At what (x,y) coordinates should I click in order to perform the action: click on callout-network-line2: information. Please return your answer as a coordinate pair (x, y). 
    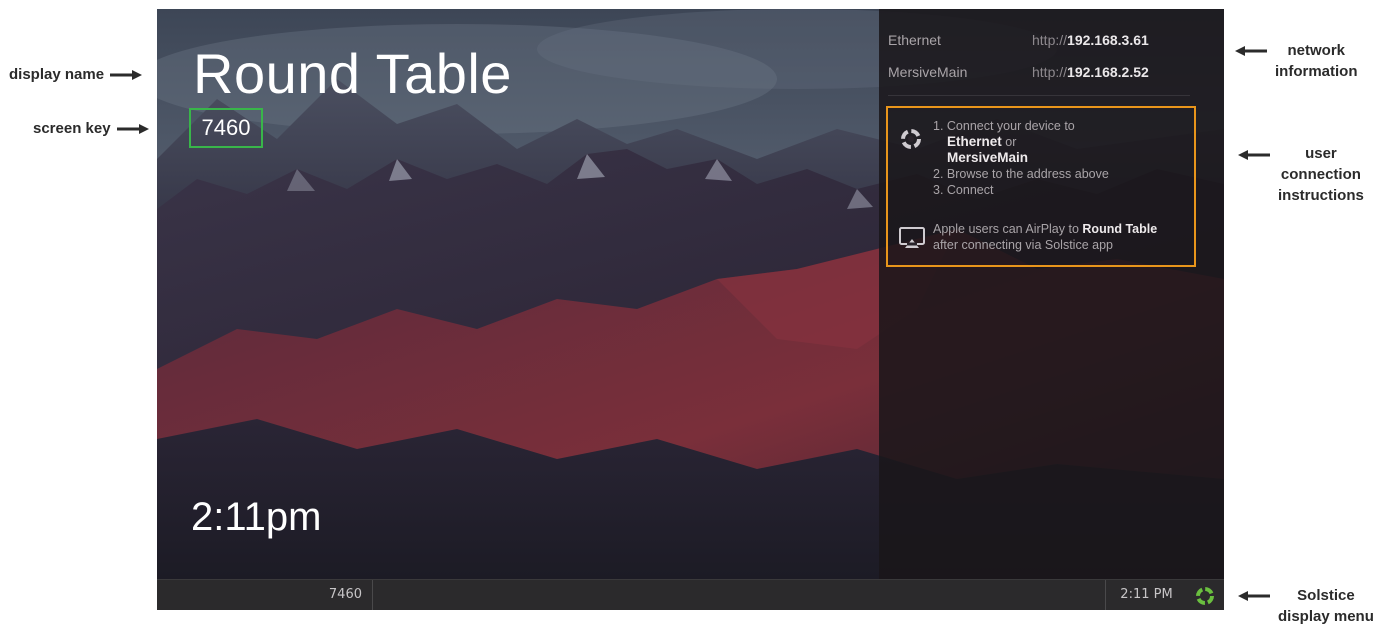
    Looking at the image, I should click on (1316, 71).